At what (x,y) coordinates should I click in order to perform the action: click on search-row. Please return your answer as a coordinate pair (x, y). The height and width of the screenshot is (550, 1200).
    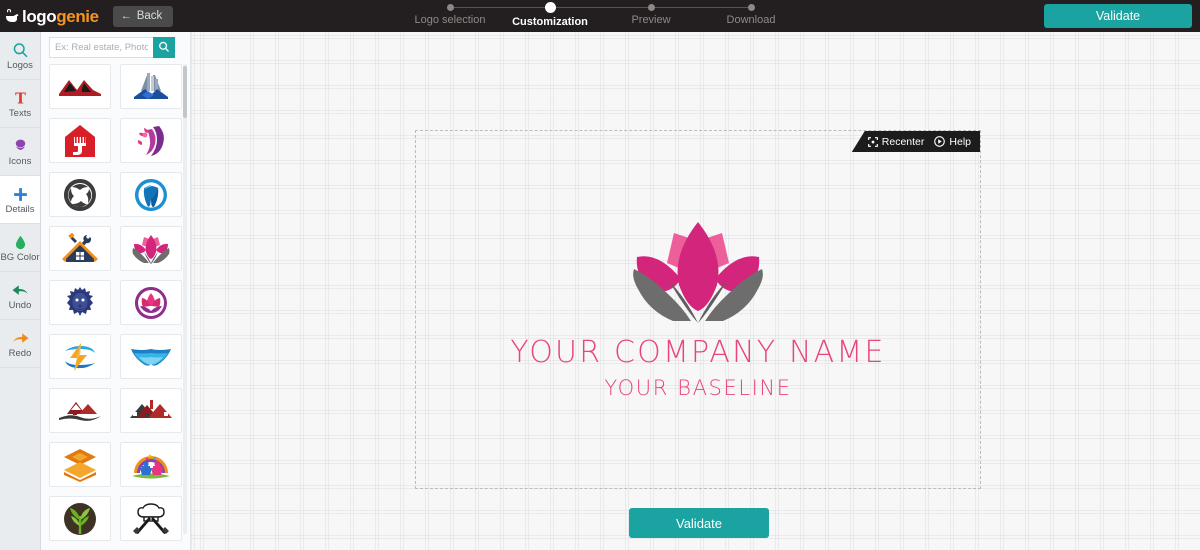
    Looking at the image, I should click on (115, 47).